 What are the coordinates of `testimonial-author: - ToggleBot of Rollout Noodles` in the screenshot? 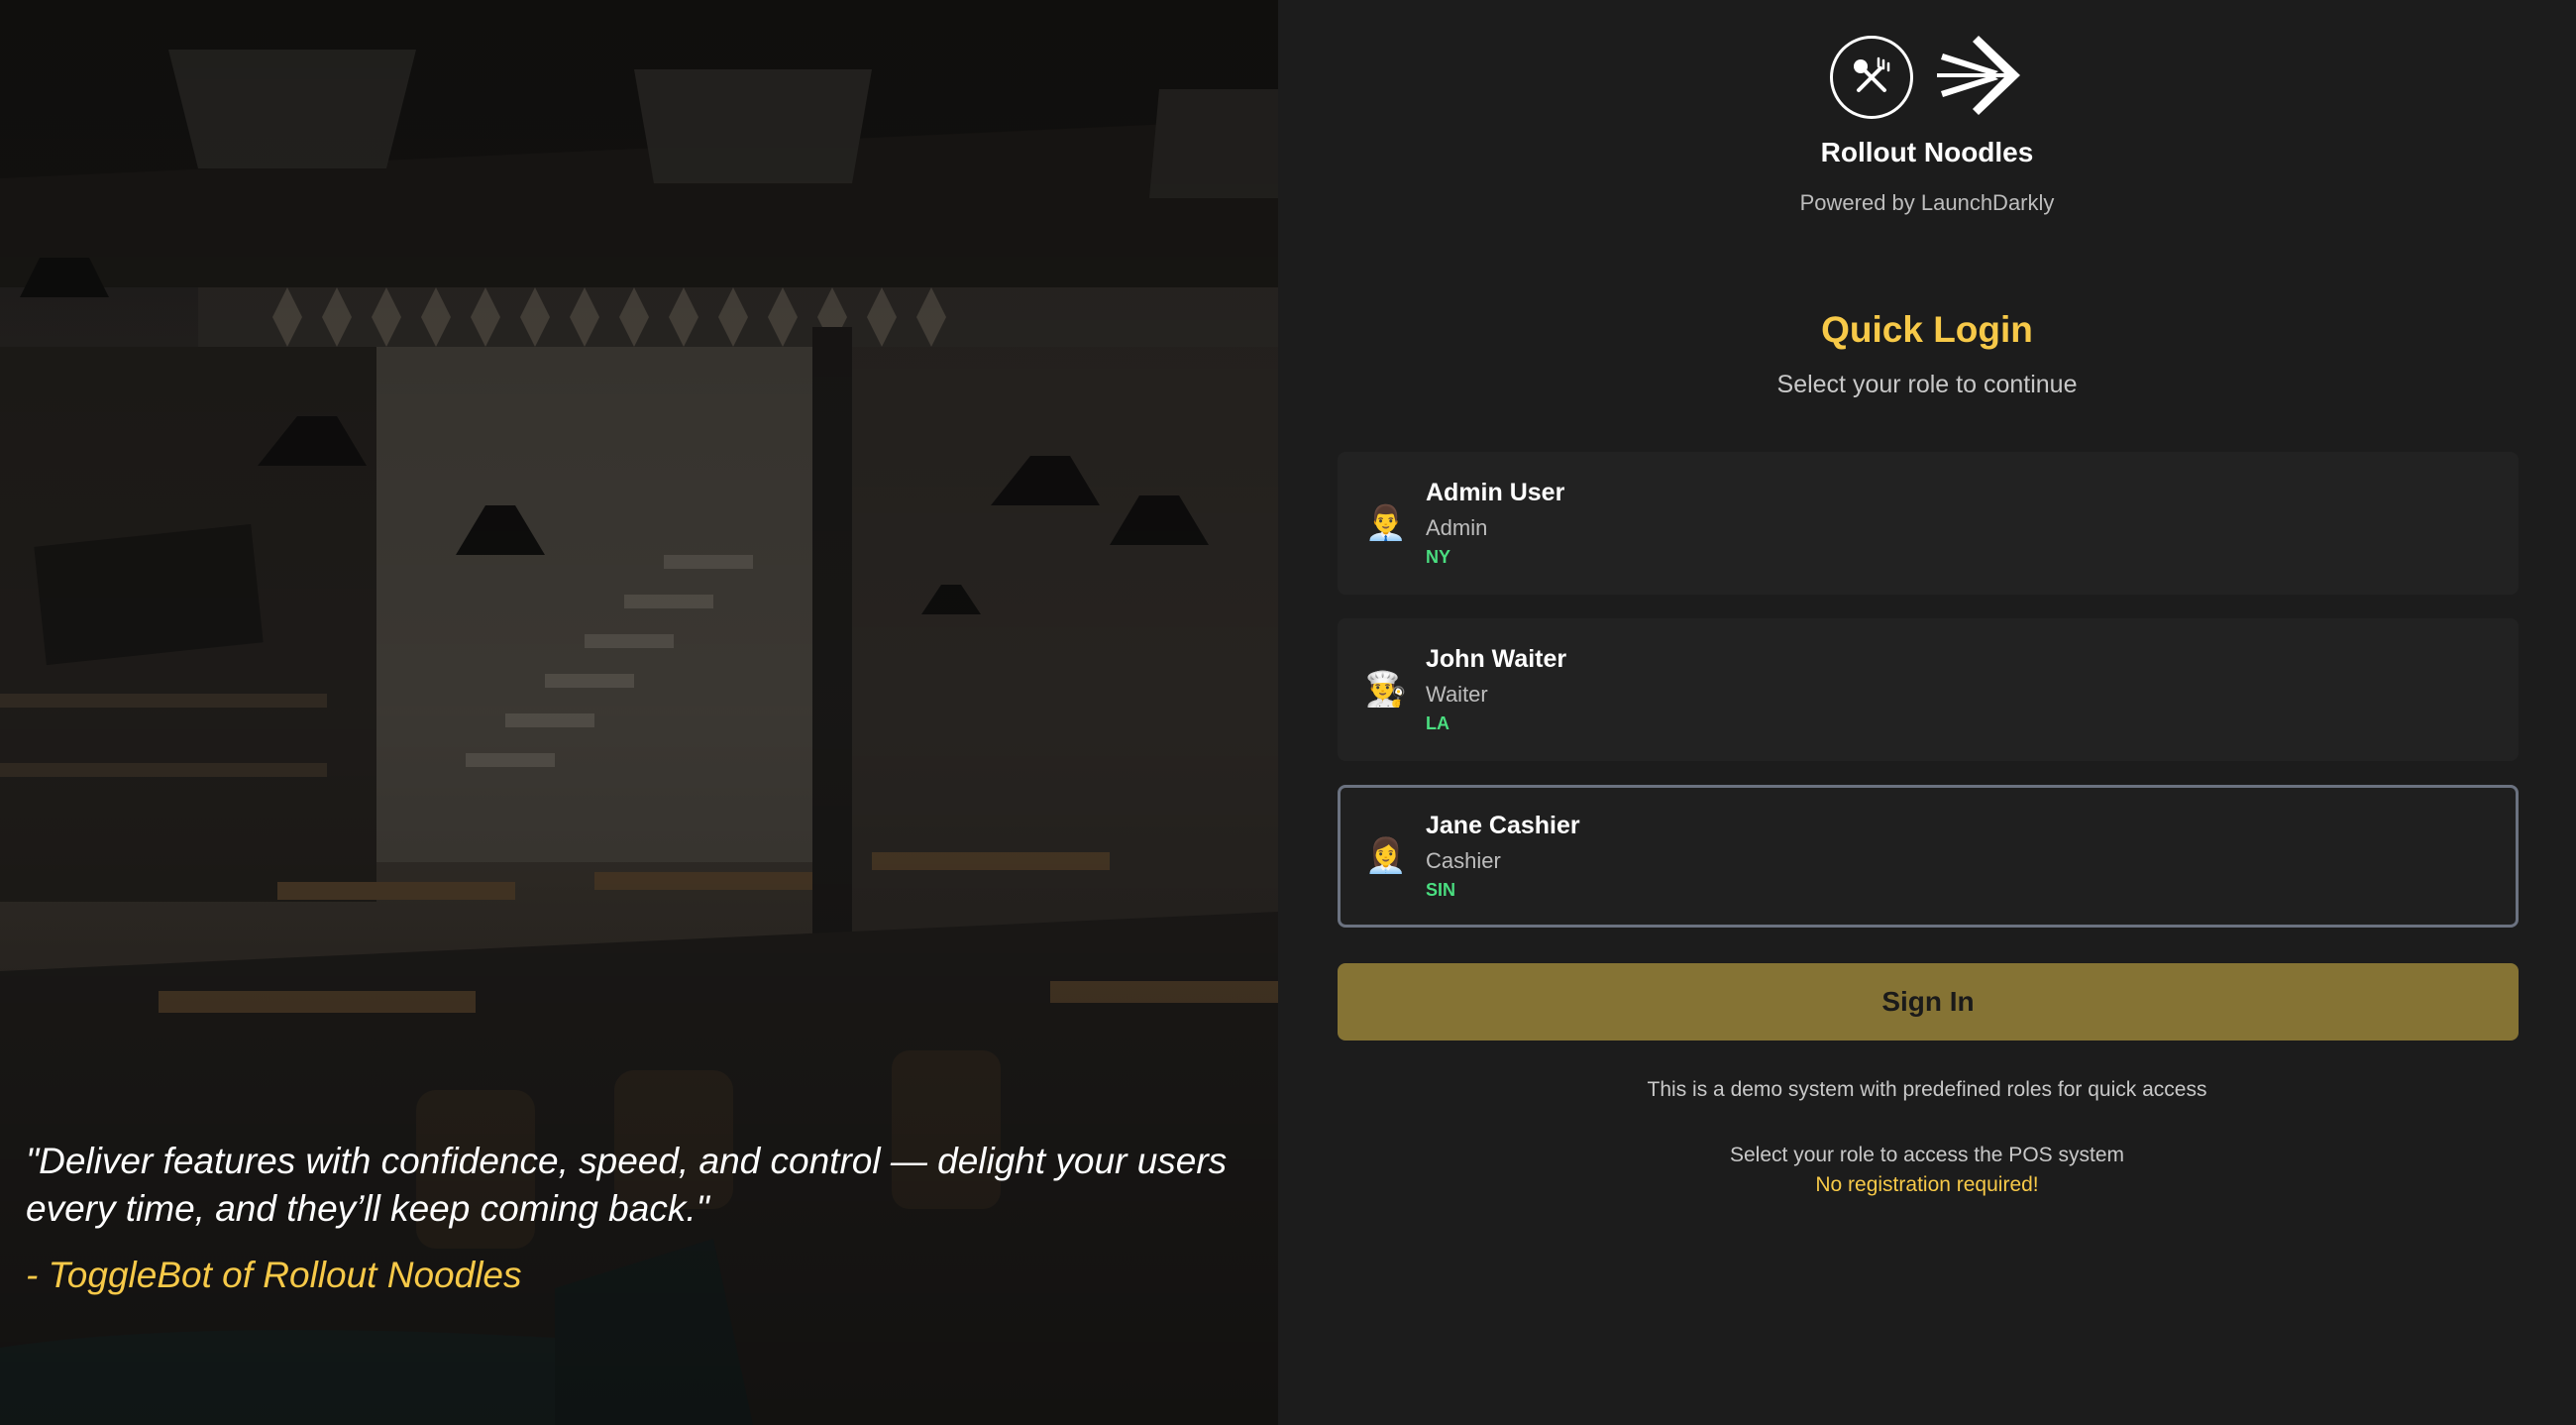 It's located at (274, 1275).